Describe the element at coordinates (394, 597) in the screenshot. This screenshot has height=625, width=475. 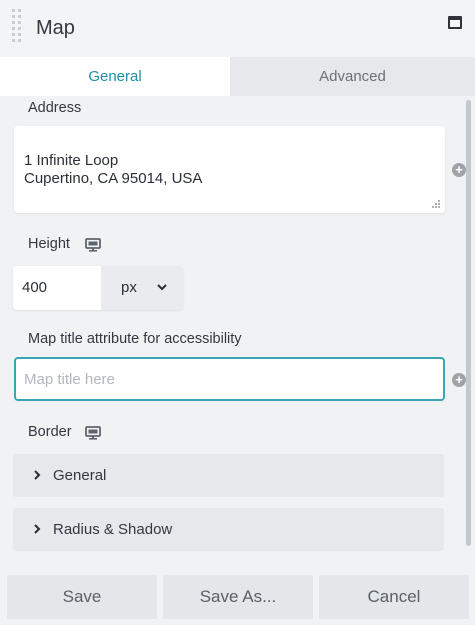
I see `cancel-button: Cancel` at that location.